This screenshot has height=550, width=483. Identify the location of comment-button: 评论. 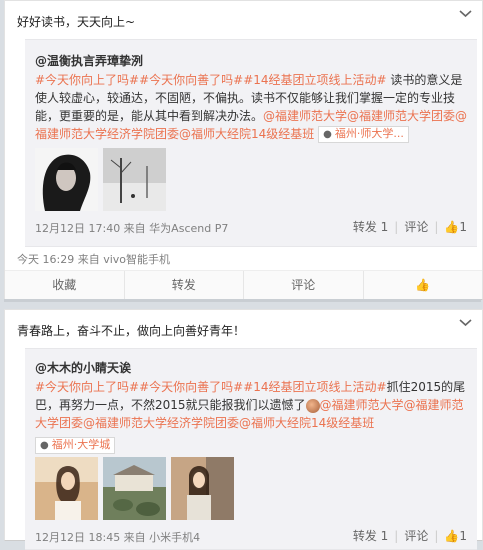
(304, 285).